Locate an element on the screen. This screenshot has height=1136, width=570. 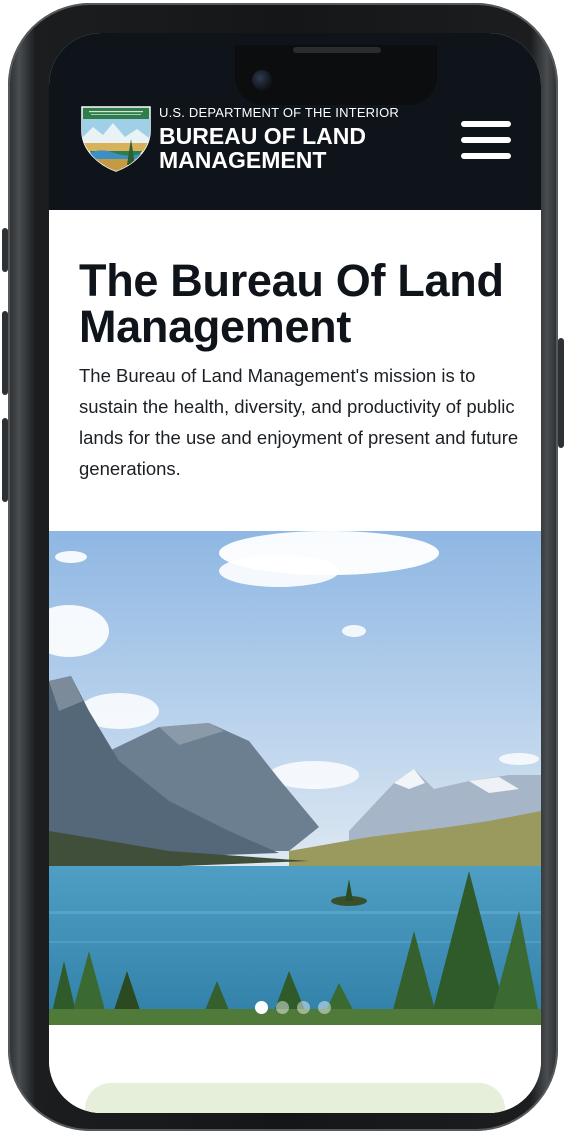
department-label: U.S. DEPARTMENT OF THE INTERIOR is located at coordinates (279, 112).